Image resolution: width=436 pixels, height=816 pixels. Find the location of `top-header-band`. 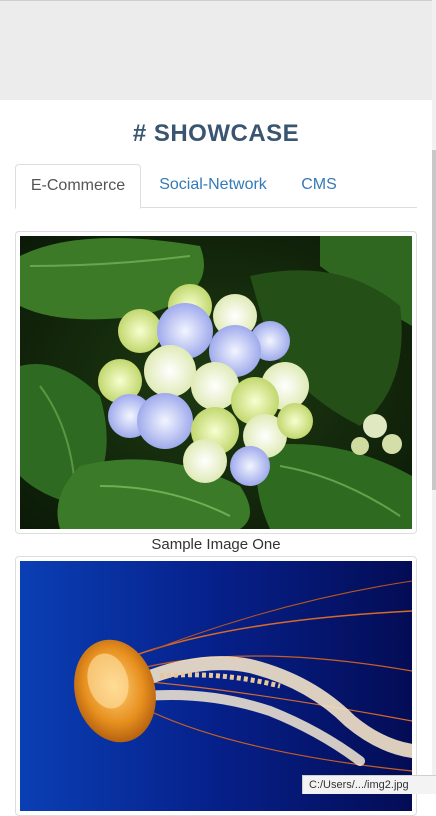

top-header-band is located at coordinates (218, 50).